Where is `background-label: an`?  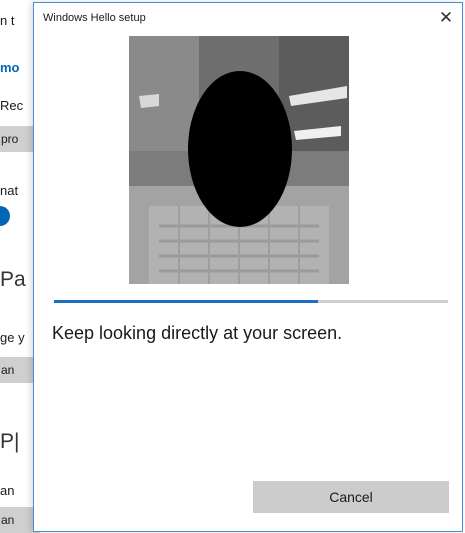 background-label: an is located at coordinates (7, 490).